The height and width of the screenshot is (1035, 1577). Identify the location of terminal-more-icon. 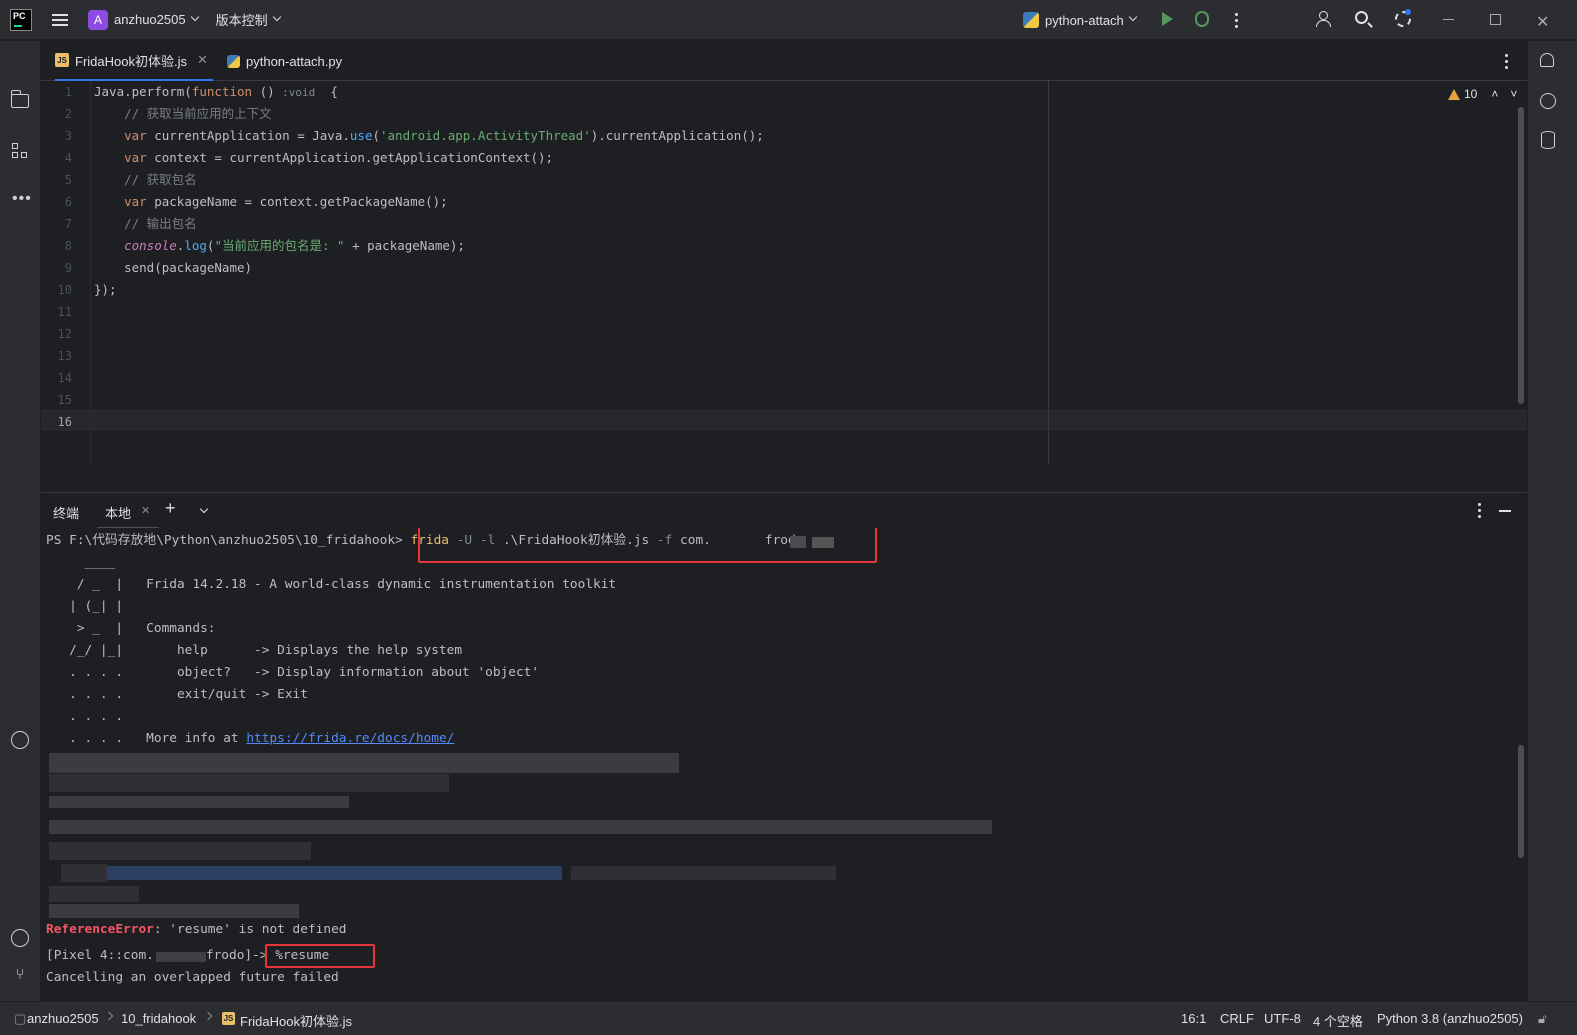
(1480, 511).